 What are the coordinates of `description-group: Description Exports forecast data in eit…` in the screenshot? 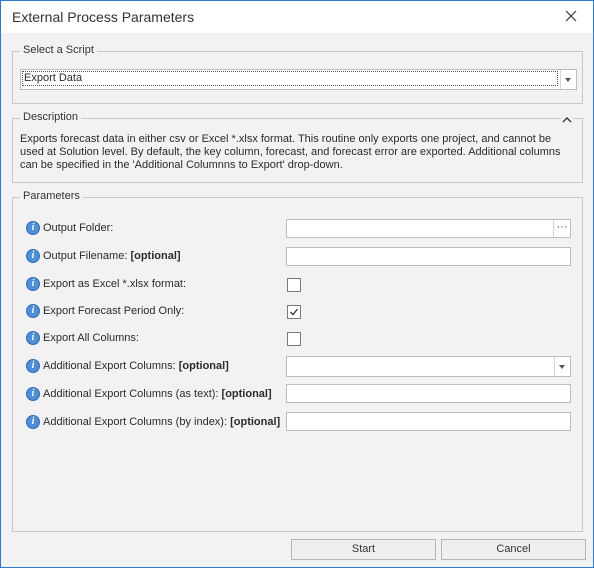 It's located at (297, 147).